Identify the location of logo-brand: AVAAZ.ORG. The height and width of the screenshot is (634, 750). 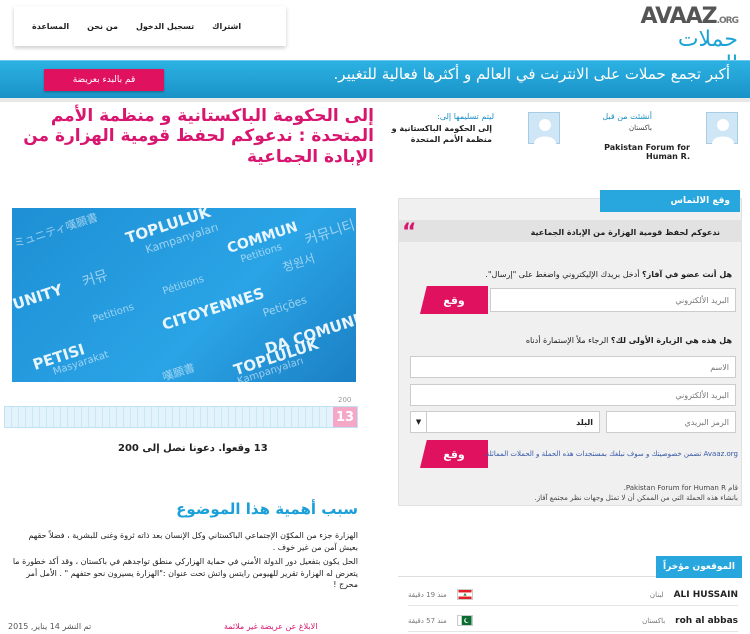
(689, 16).